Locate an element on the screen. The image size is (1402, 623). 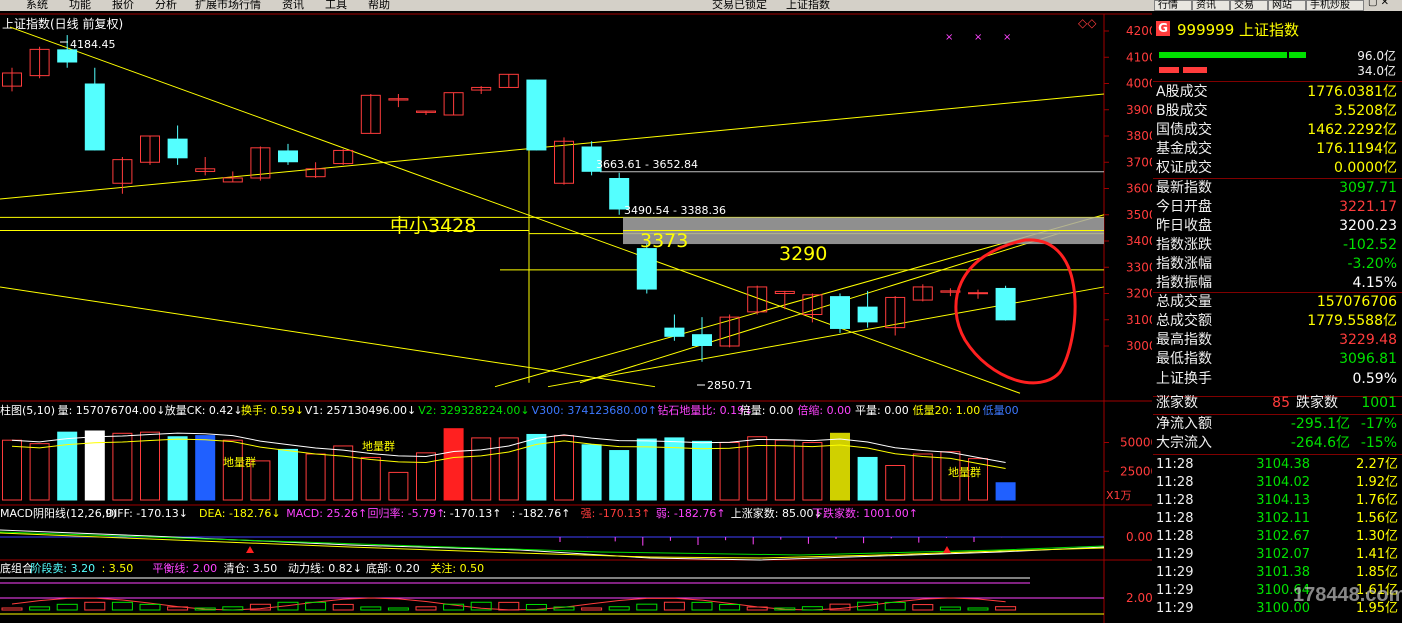
macd-diff-line is located at coordinates (552, 545).